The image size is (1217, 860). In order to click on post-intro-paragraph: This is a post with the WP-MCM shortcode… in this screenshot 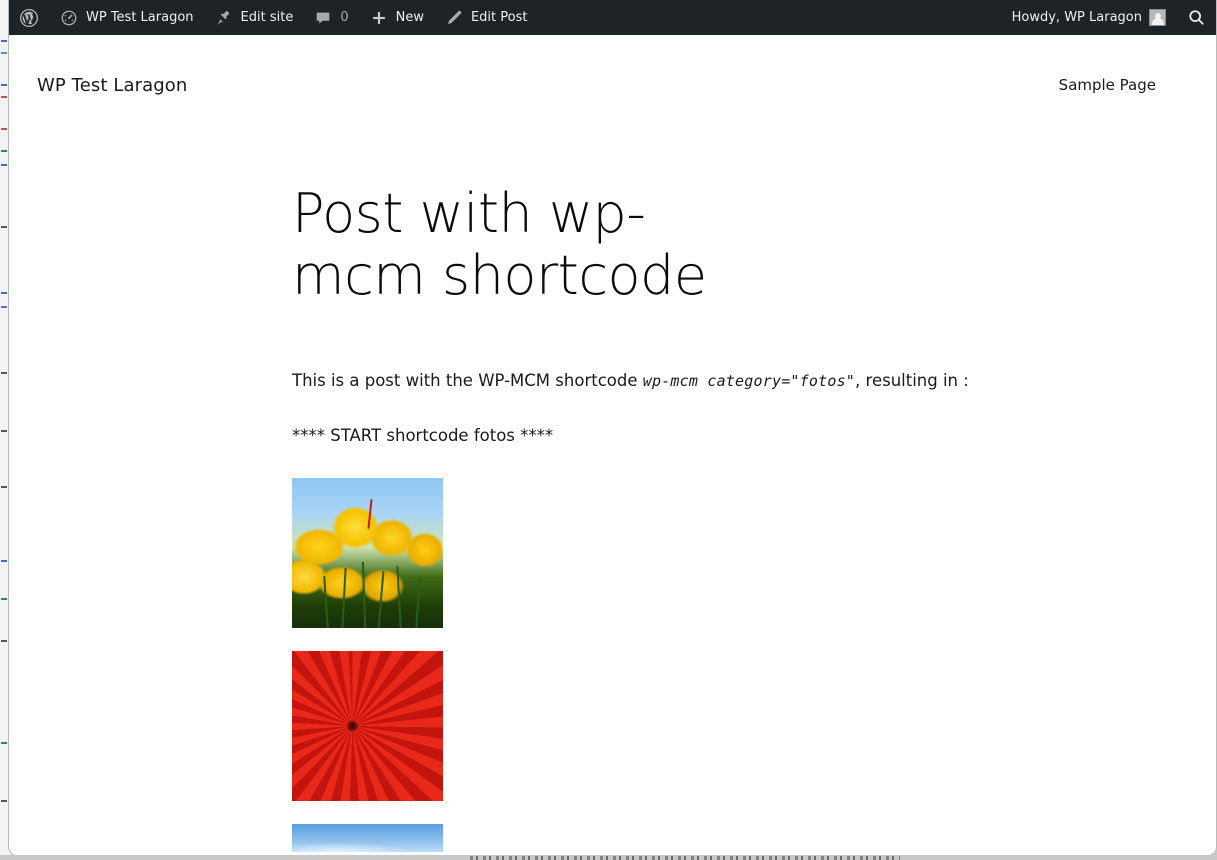, I will do `click(642, 381)`.